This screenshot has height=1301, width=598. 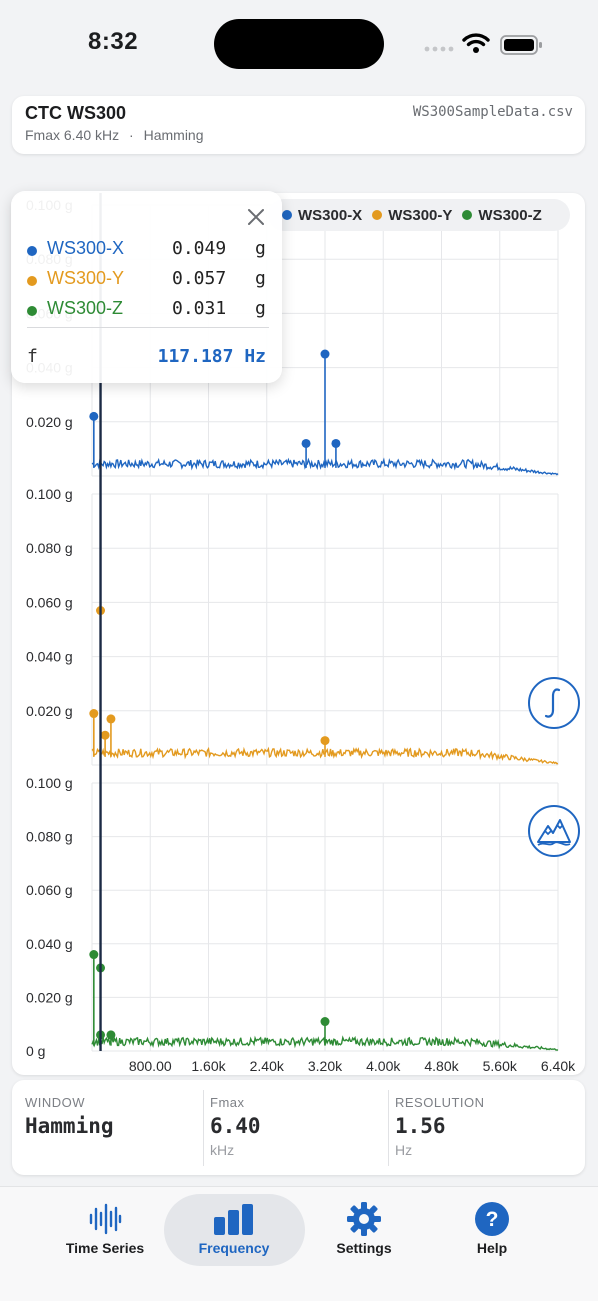 What do you see at coordinates (105, 1248) in the screenshot?
I see `tab-label: Time Series` at bounding box center [105, 1248].